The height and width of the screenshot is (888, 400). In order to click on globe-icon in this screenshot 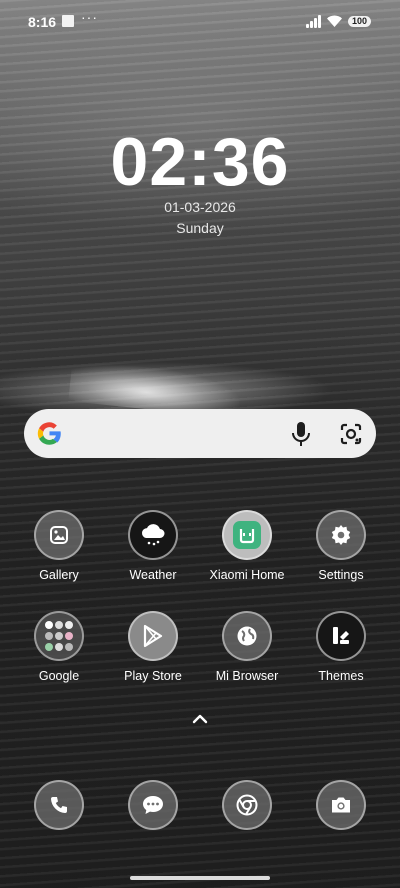, I will do `click(247, 636)`.